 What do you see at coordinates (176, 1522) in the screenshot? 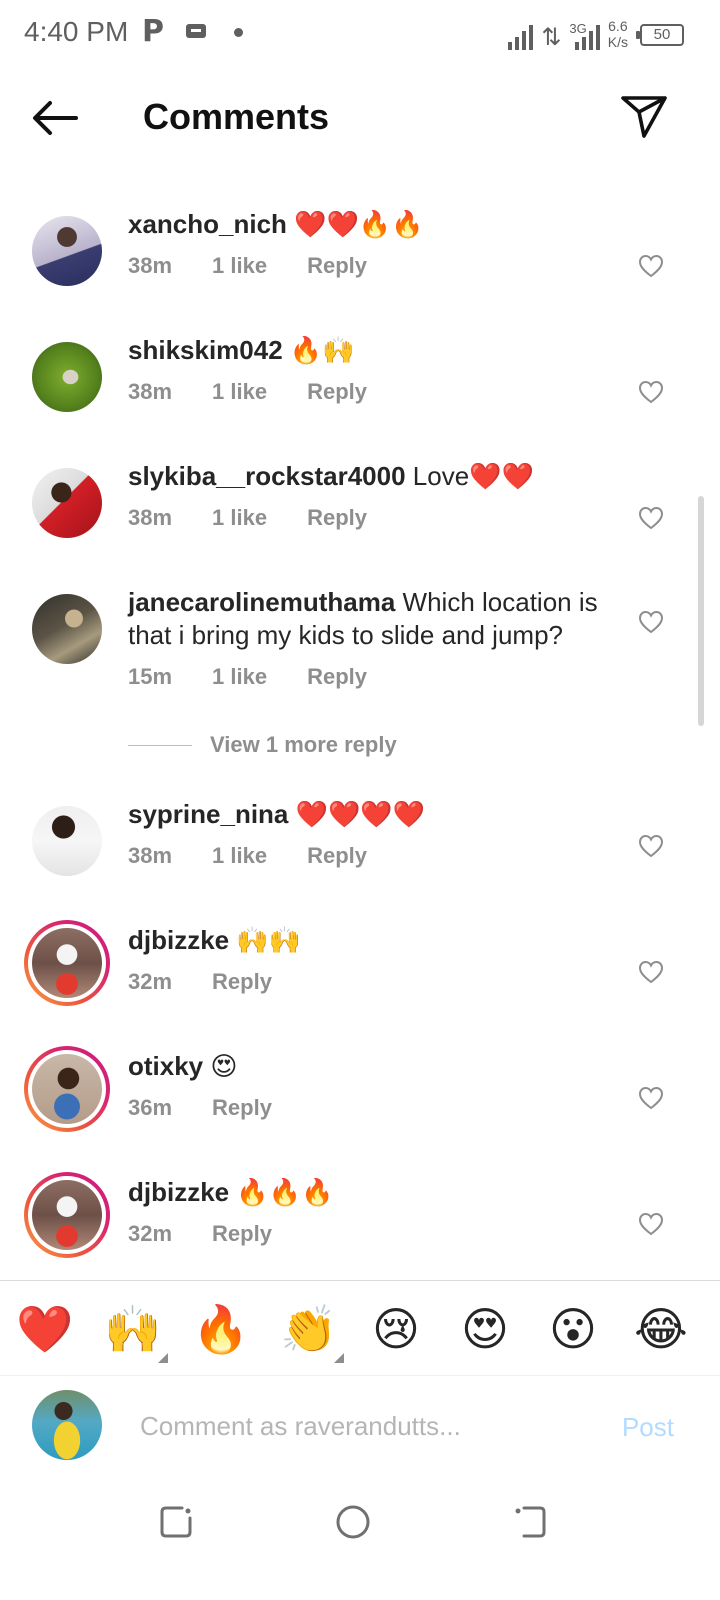
I see `recent-apps-icon` at bounding box center [176, 1522].